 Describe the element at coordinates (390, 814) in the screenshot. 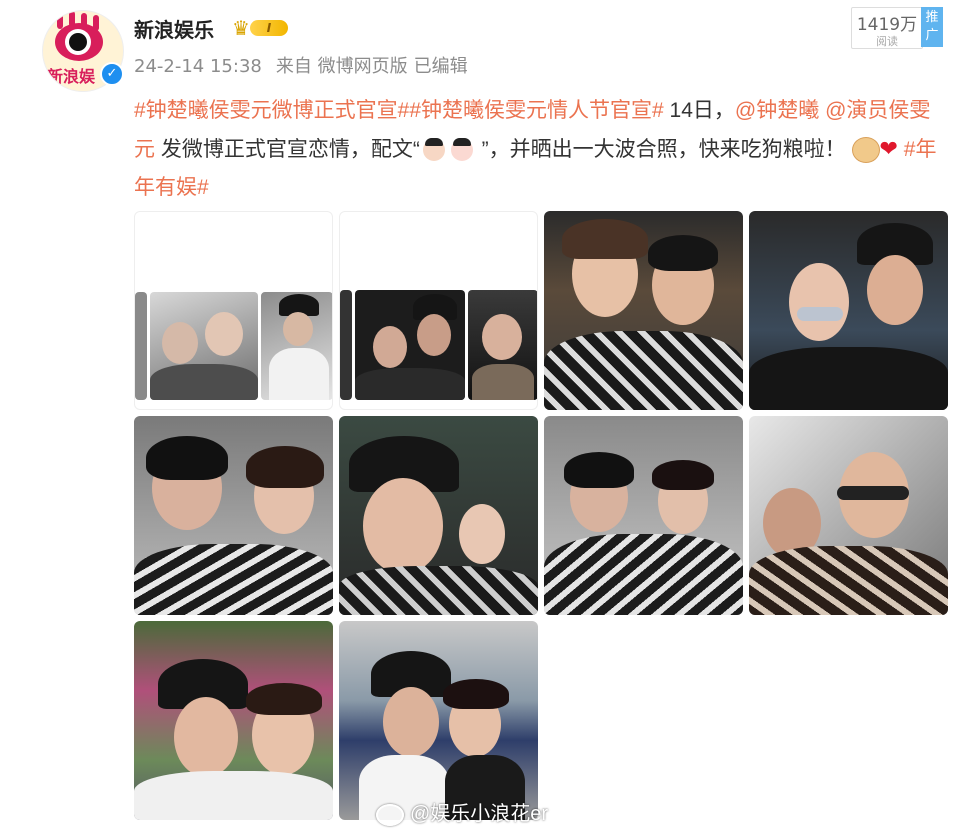

I see `weibo-logo-icon` at that location.